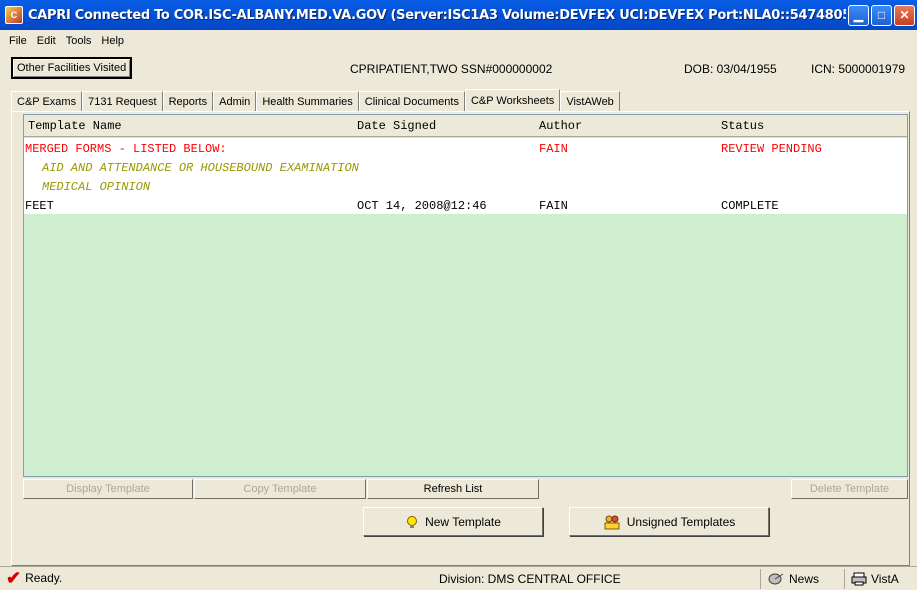 Image resolution: width=917 pixels, height=590 pixels. What do you see at coordinates (465, 126) in the screenshot?
I see `list-header: Template Name Date Signed Author Status` at bounding box center [465, 126].